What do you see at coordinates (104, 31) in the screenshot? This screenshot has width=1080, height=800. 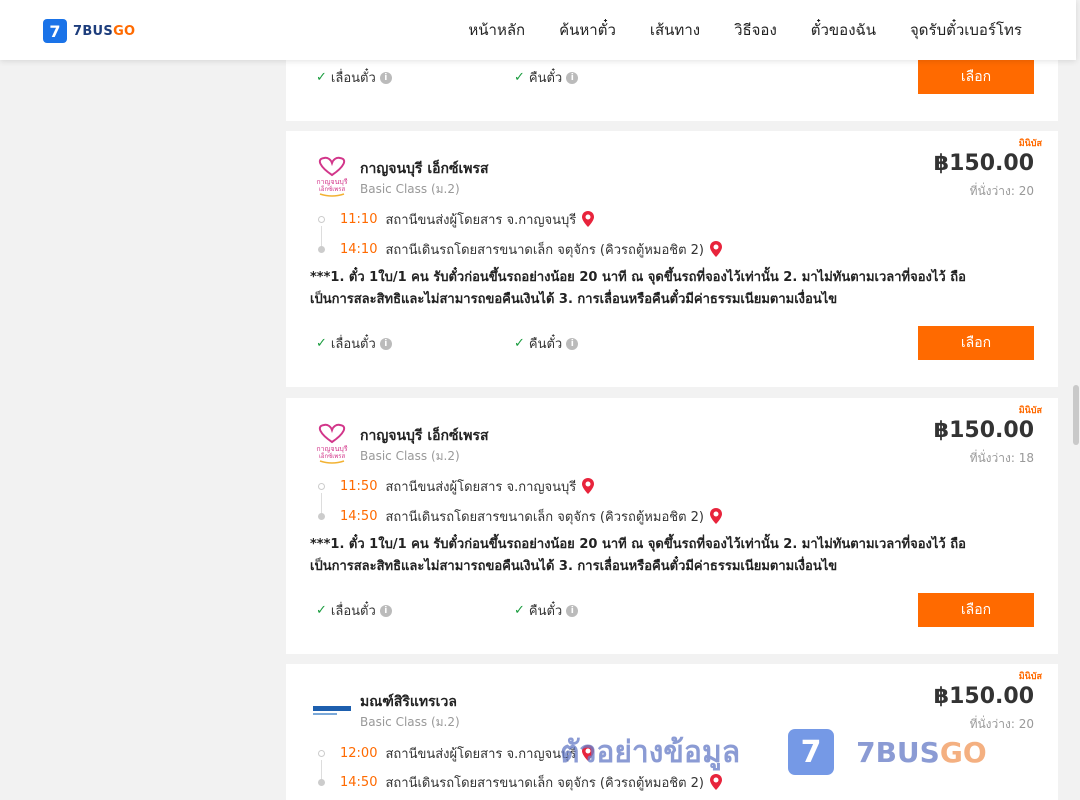 I see `logo-text: 7BUSGO` at bounding box center [104, 31].